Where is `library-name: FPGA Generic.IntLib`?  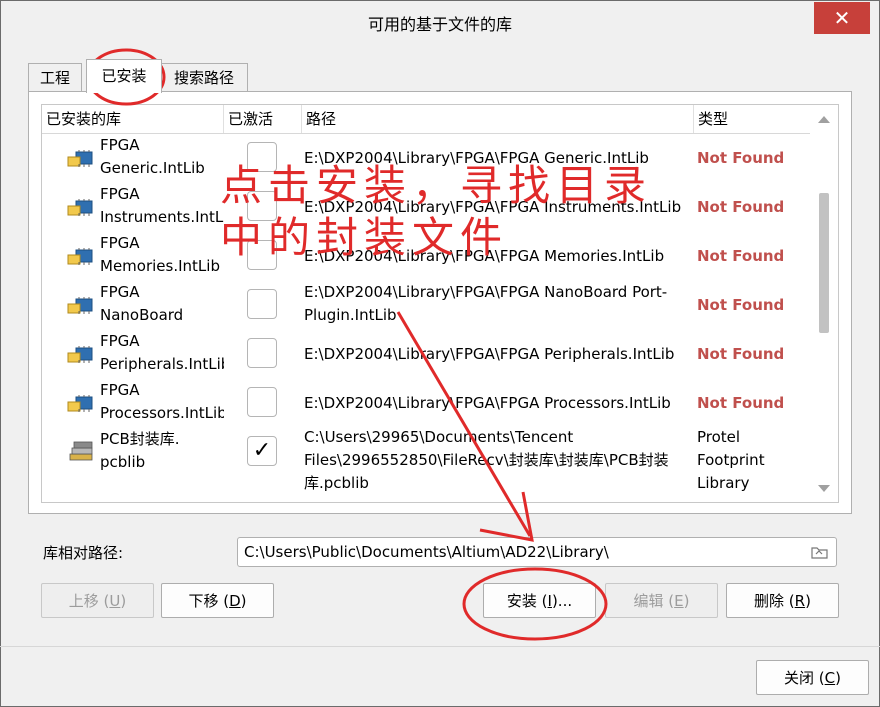
library-name: FPGA Generic.IntLib is located at coordinates (152, 156).